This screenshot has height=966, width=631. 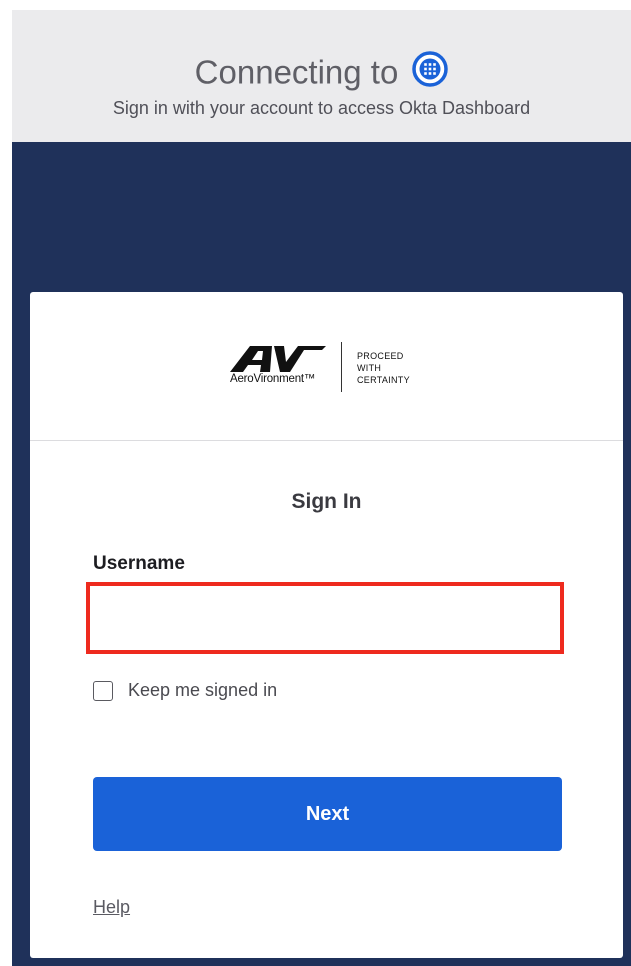 I want to click on logo-area: AeroVironment™ PROCEED WITH CERTAINTY, so click(x=326, y=366).